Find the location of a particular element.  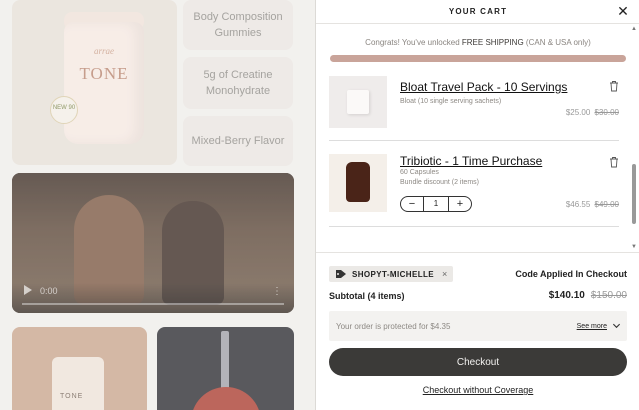

applied-coupon-chip: SHOPYT-MICHELLE × is located at coordinates (391, 274).